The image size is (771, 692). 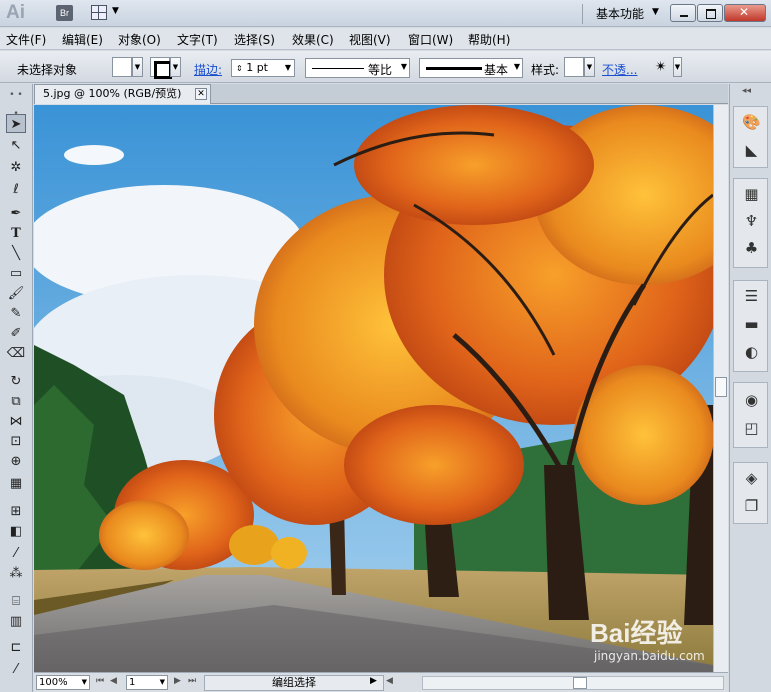 What do you see at coordinates (636, 633) in the screenshot?
I see `watermark-brand: Bai经验` at bounding box center [636, 633].